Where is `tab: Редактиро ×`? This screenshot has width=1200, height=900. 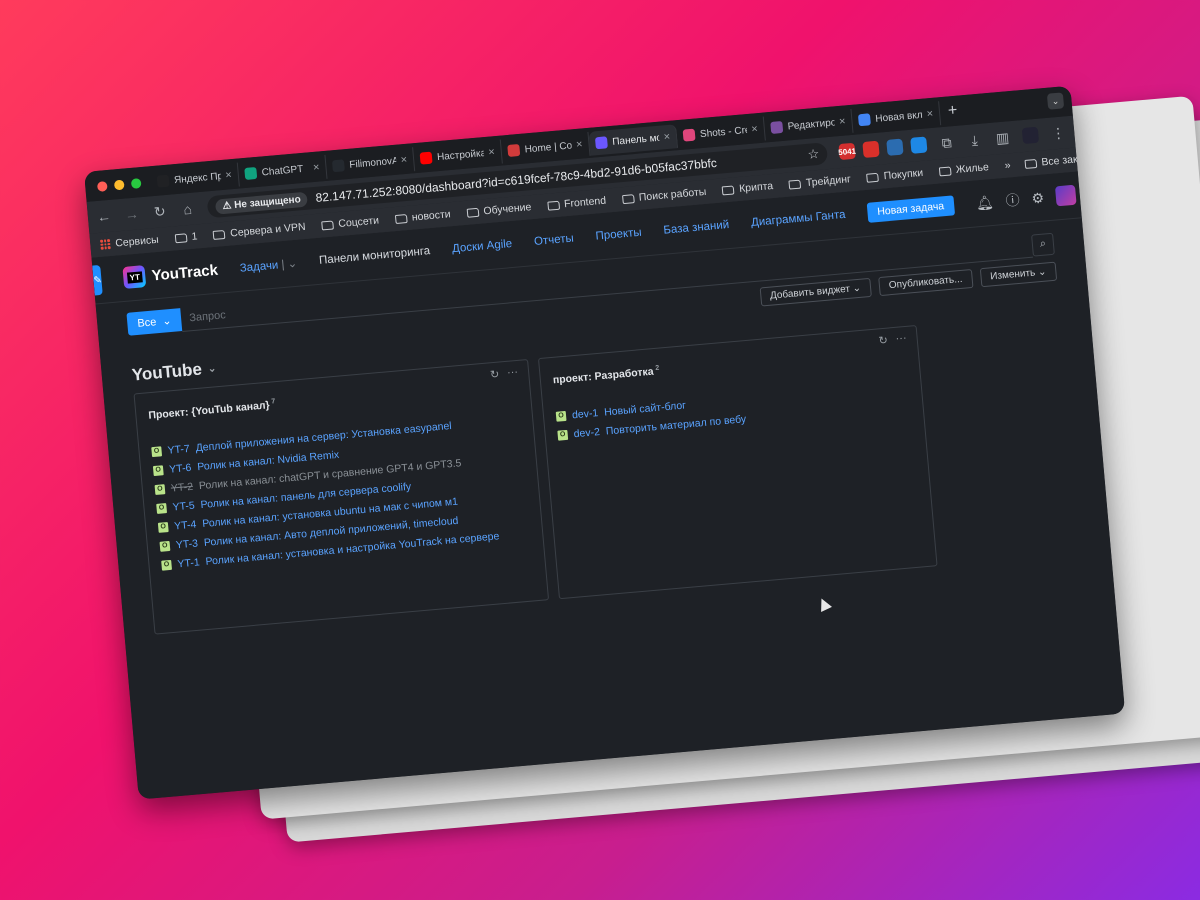
tab: Редактиро × is located at coordinates (808, 124).